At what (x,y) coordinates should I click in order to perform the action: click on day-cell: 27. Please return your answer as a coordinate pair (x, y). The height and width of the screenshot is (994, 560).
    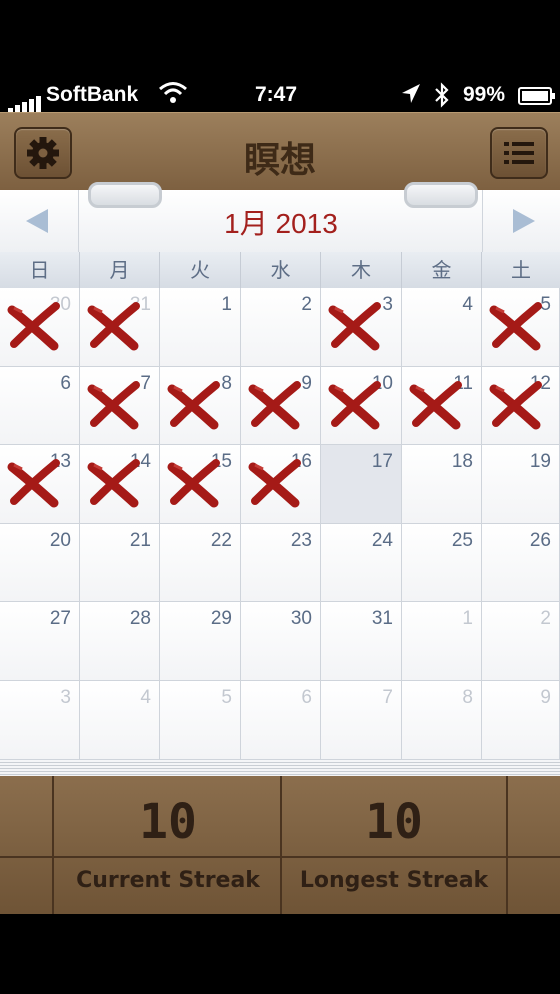
    Looking at the image, I should click on (40, 641).